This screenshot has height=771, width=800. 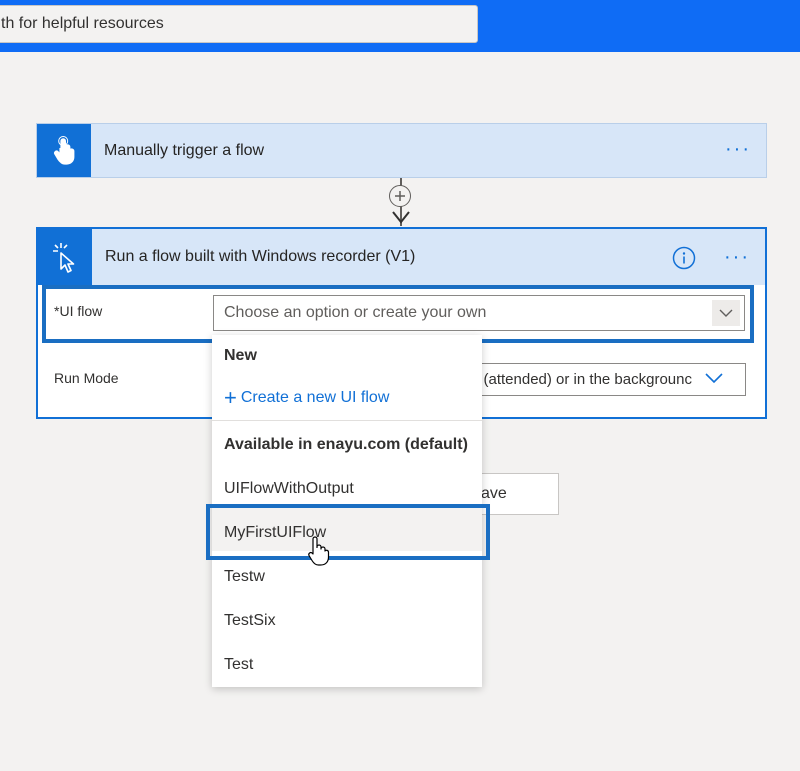 I want to click on chevron-down-icon, so click(x=714, y=378).